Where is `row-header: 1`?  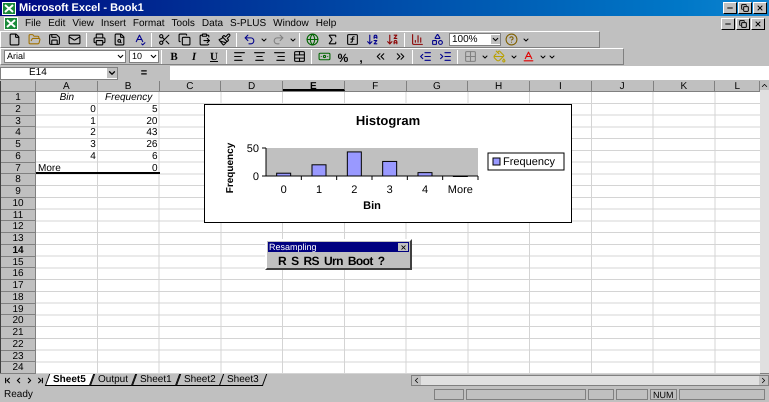
row-header: 1 is located at coordinates (18, 98).